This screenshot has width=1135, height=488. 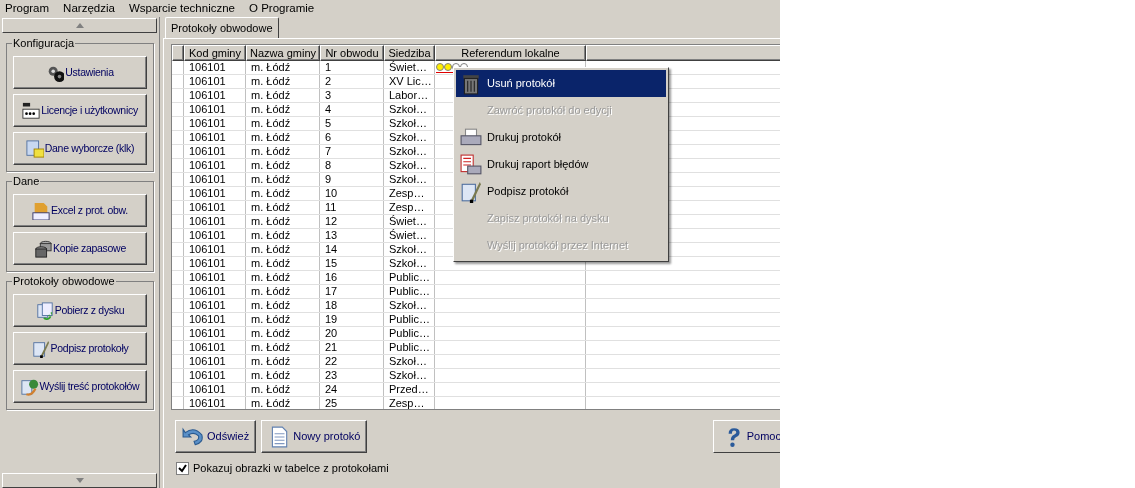 I want to click on csv-file-icon, so click(x=41, y=210).